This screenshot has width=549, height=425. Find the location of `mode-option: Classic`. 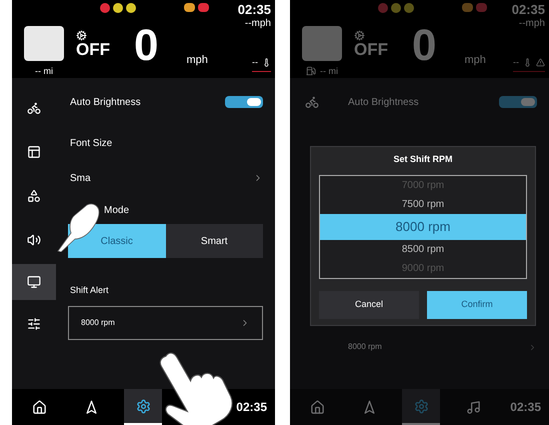

mode-option: Classic is located at coordinates (117, 241).